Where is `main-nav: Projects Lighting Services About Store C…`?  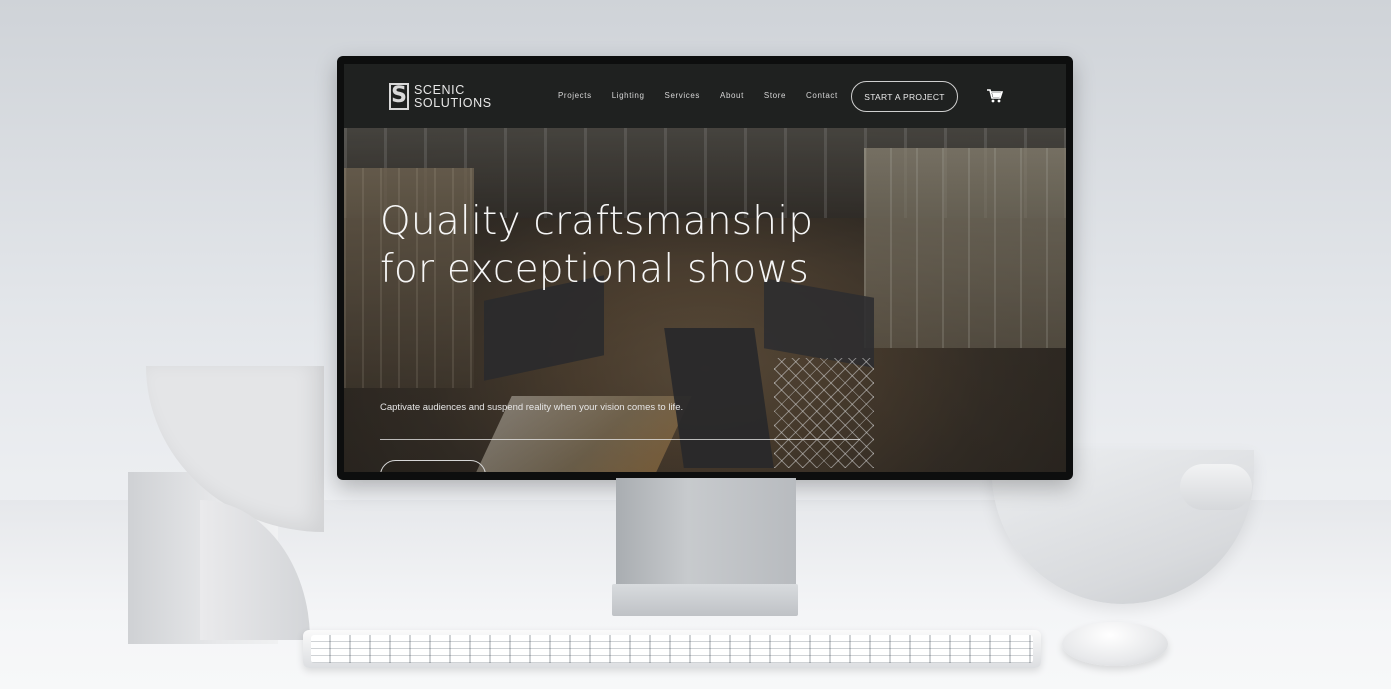 main-nav: Projects Lighting Services About Store C… is located at coordinates (698, 95).